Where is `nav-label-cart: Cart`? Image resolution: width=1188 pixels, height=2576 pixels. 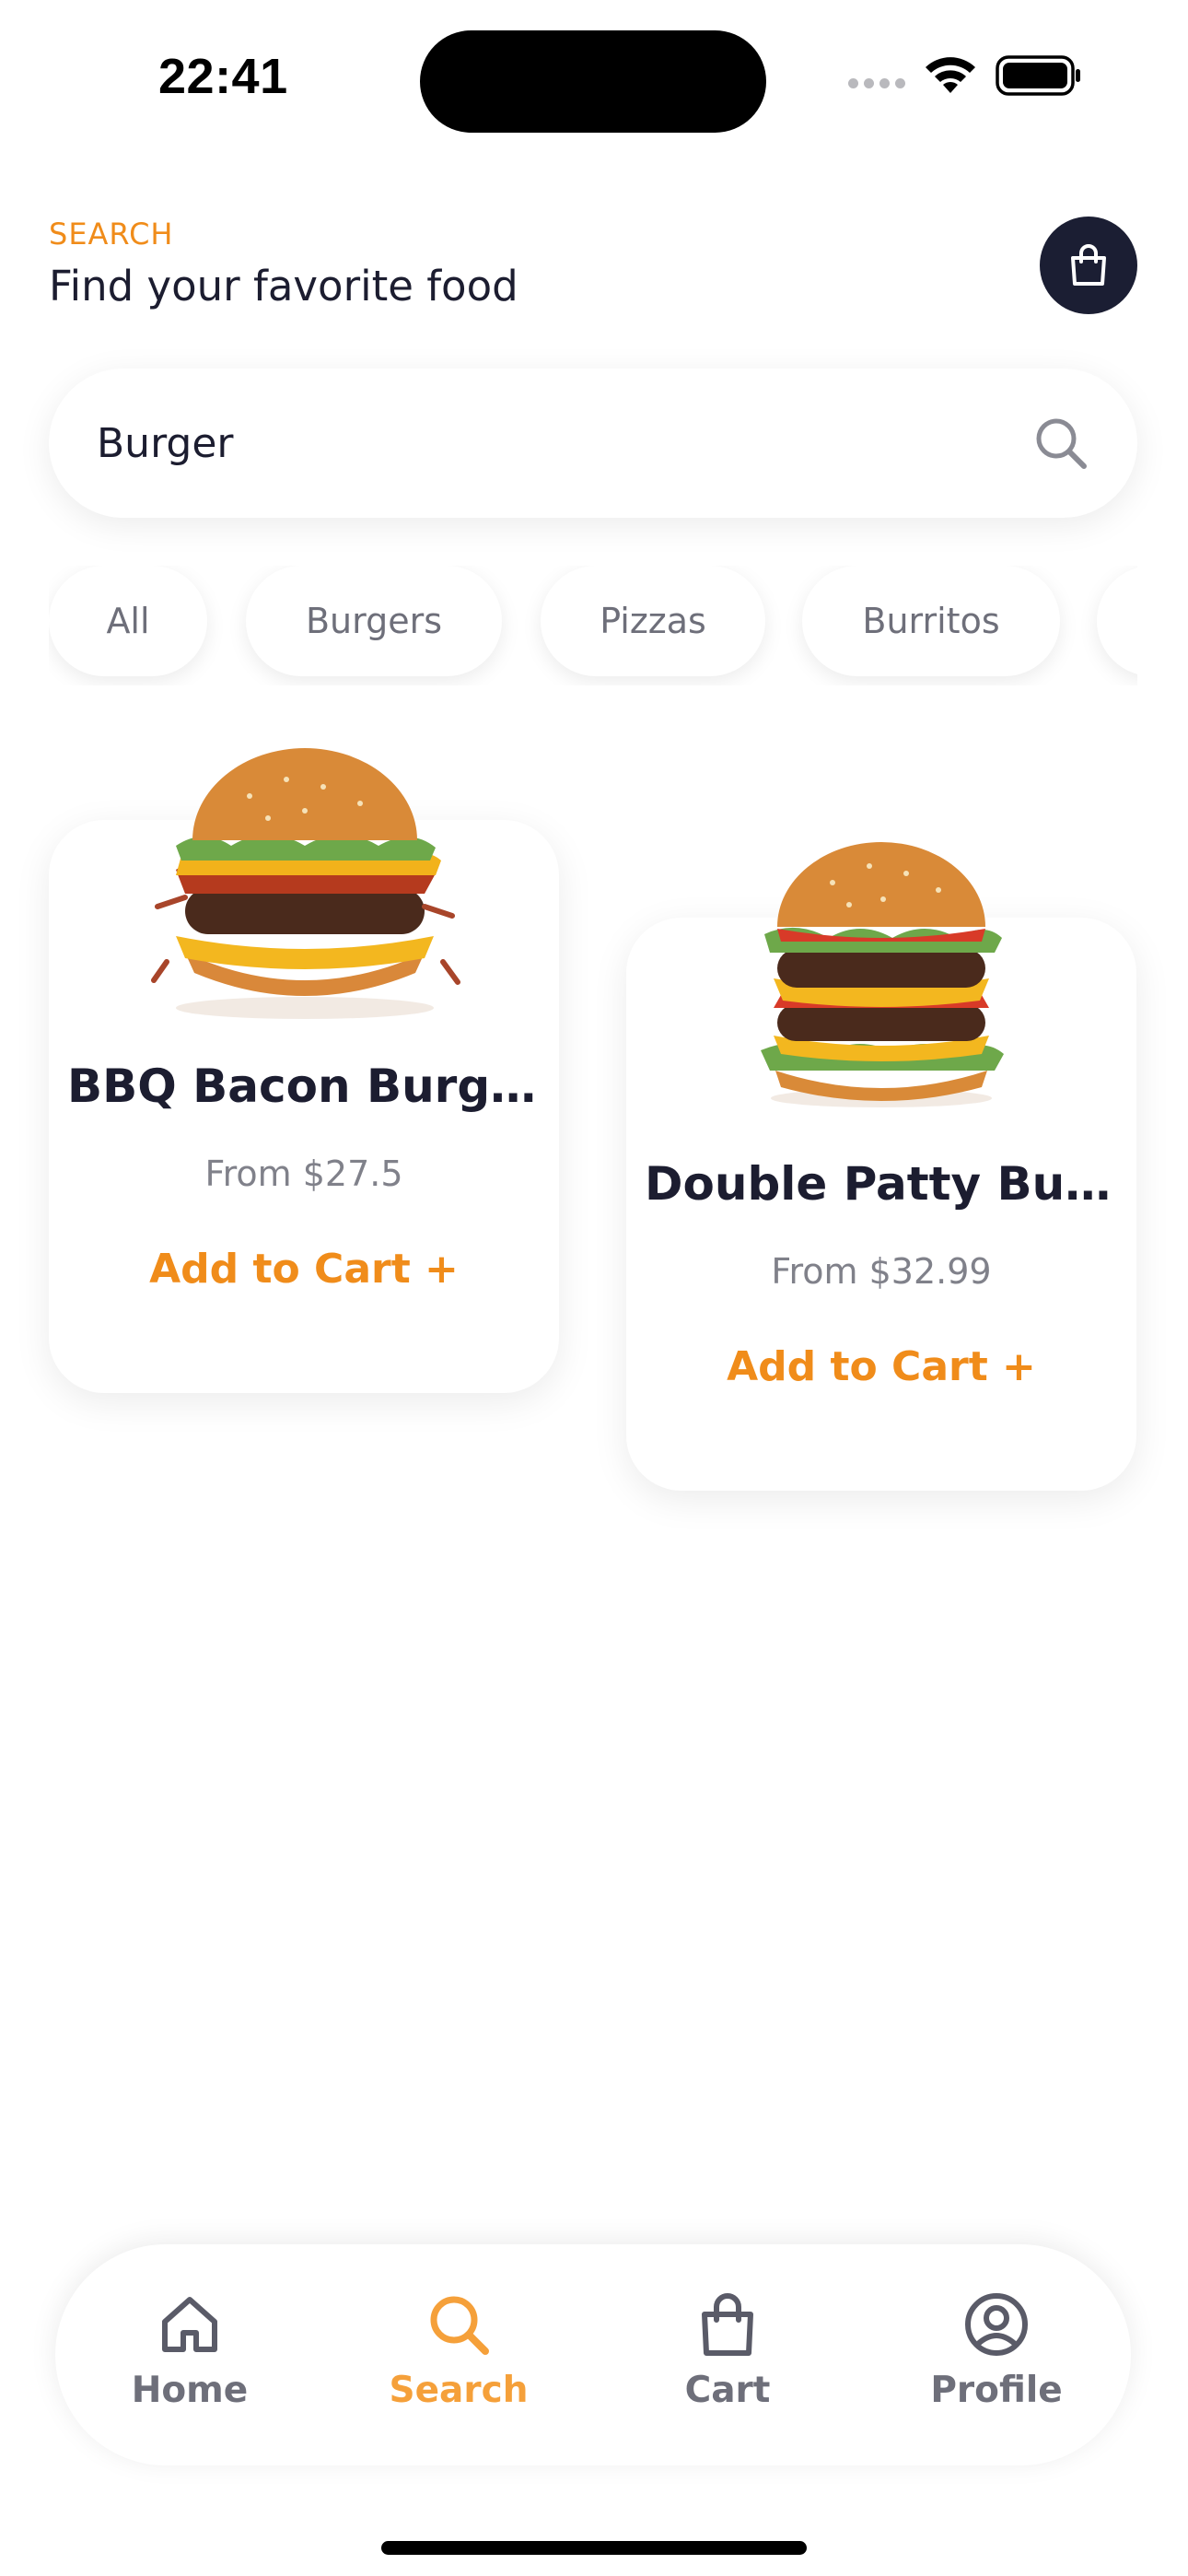 nav-label-cart: Cart is located at coordinates (727, 2390).